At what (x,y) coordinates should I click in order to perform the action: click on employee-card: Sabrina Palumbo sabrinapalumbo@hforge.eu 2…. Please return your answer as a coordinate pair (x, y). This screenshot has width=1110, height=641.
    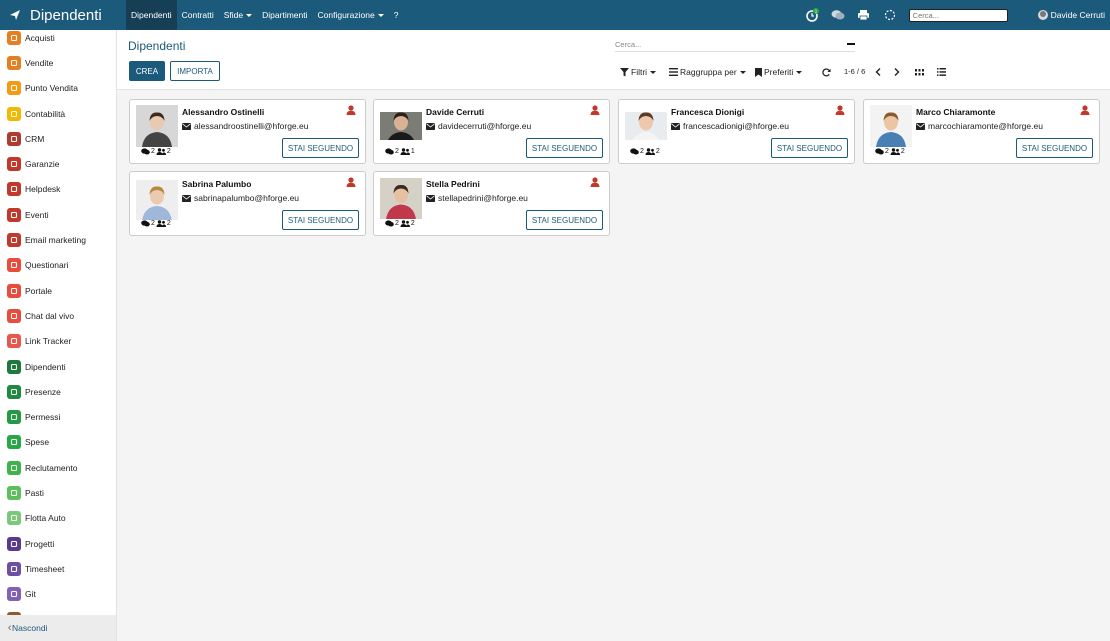
    Looking at the image, I should click on (247, 203).